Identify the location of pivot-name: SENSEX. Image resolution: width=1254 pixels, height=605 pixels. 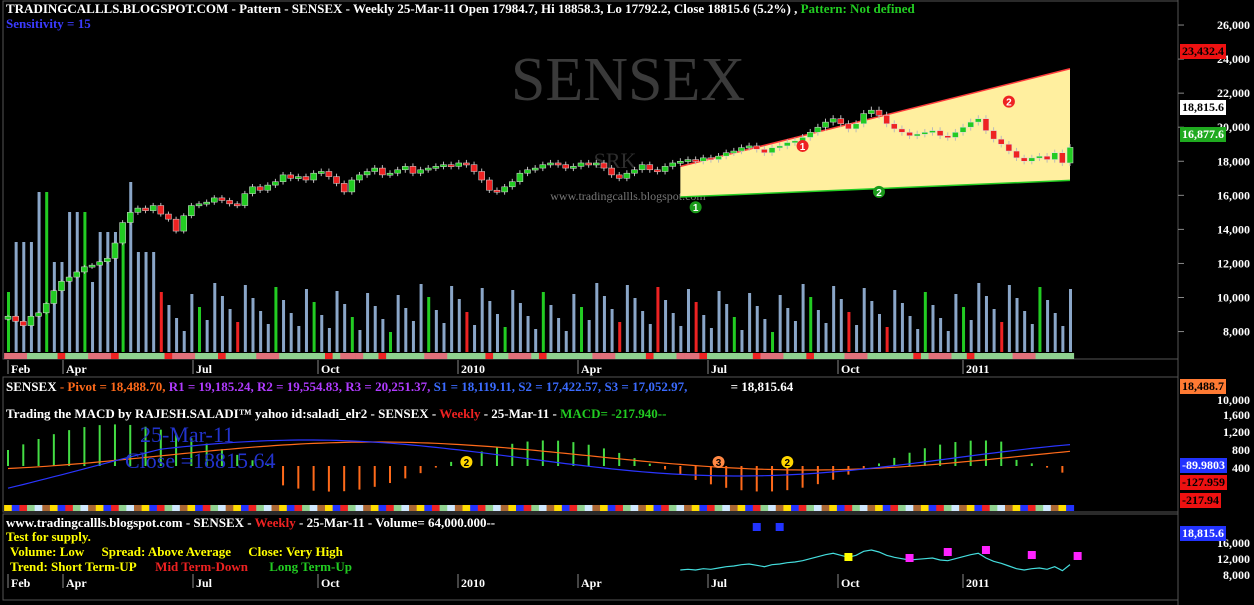
(31, 386).